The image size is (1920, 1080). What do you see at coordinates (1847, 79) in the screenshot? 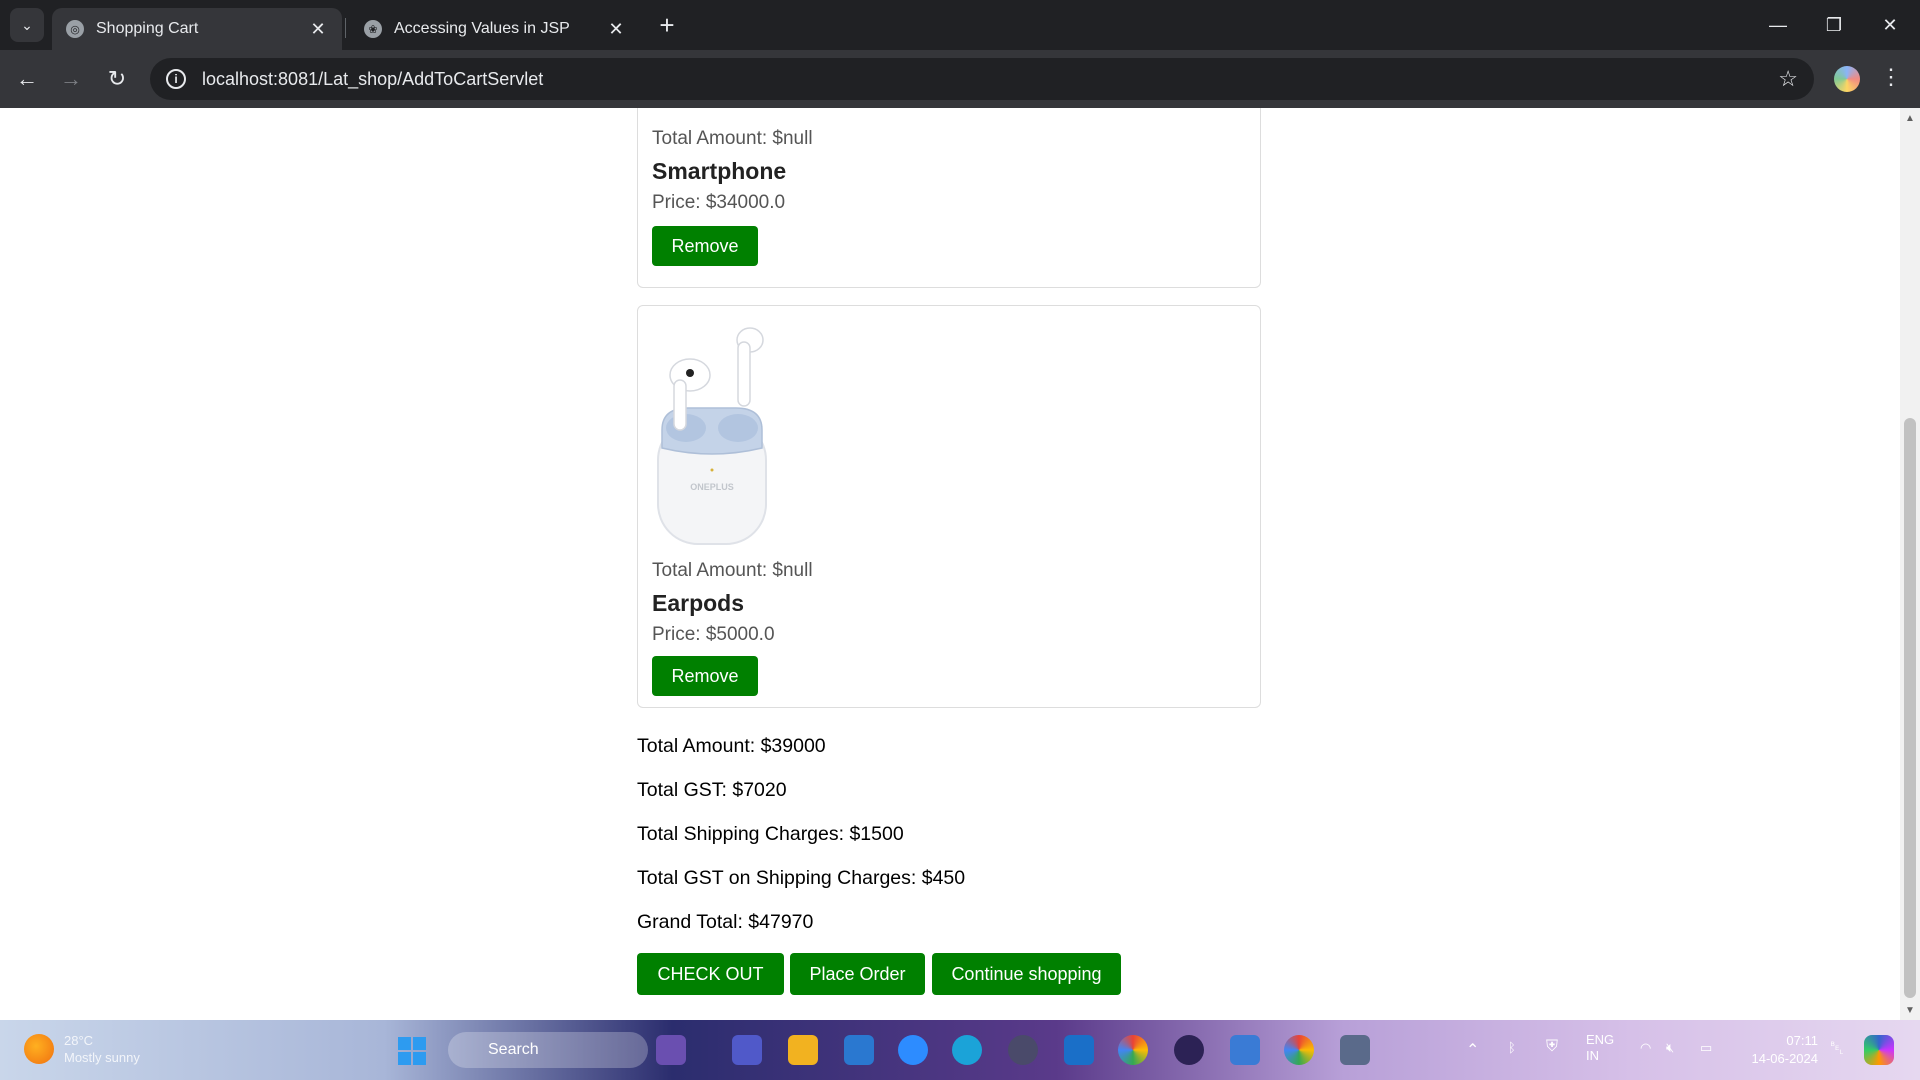
I see `profile-avatar-icon` at bounding box center [1847, 79].